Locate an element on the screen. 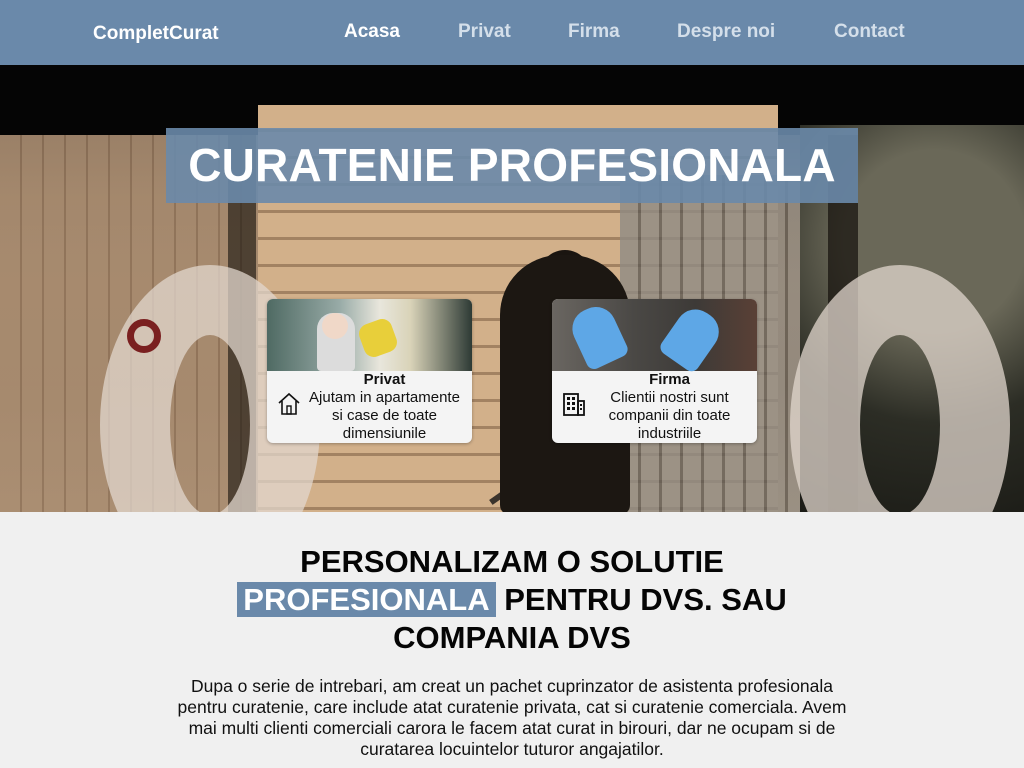 The image size is (1024, 768). nav-link-contact: Contact is located at coordinates (869, 32).